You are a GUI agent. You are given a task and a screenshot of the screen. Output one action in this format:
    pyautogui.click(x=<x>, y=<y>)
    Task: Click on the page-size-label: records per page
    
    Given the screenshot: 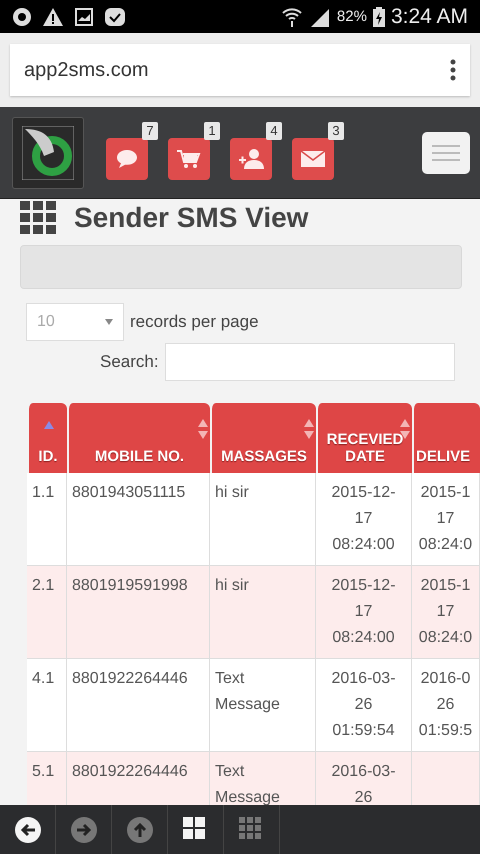 What is the action you would take?
    pyautogui.click(x=194, y=322)
    